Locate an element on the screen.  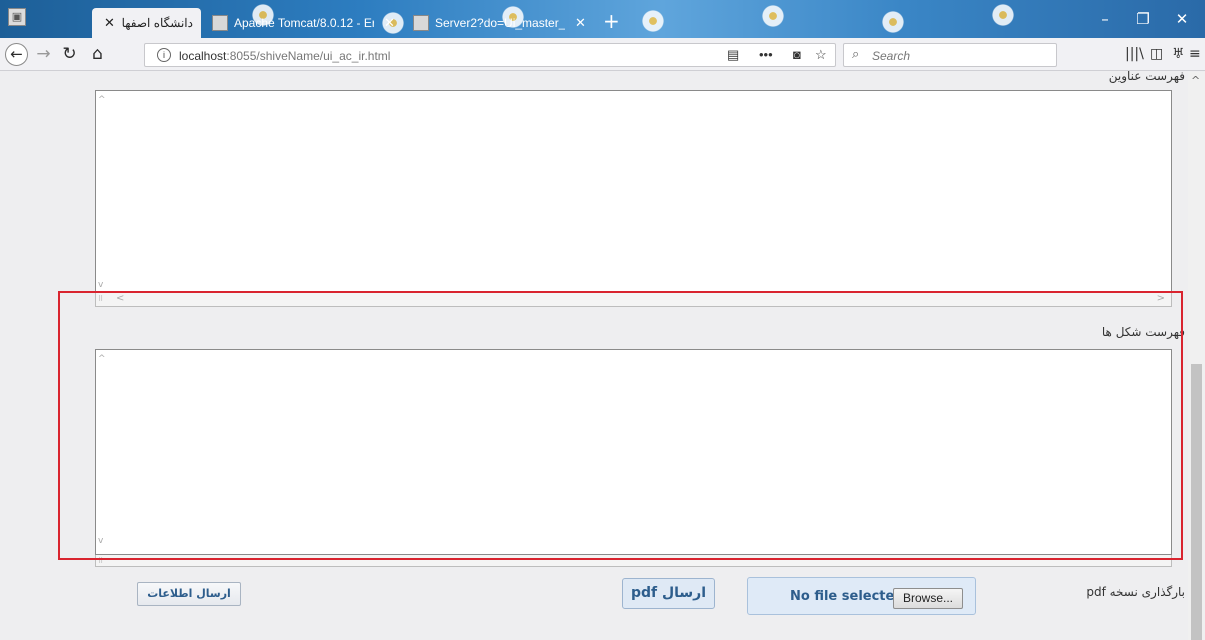
reload-button: ↻ is located at coordinates (69, 54).